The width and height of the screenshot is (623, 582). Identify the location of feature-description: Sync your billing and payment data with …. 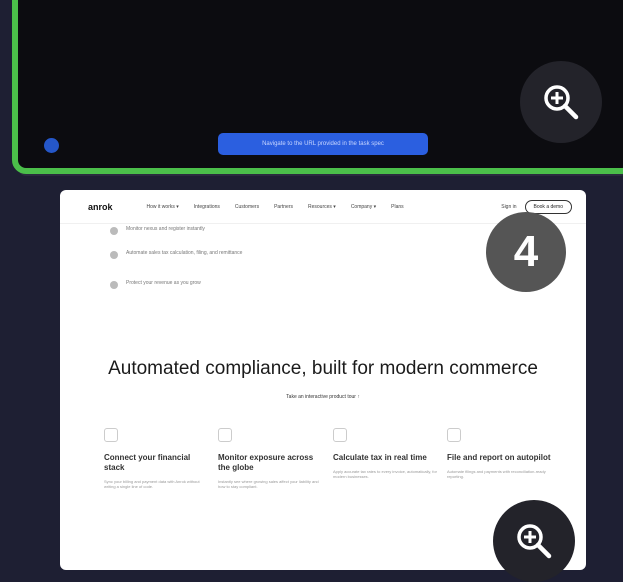
(152, 484).